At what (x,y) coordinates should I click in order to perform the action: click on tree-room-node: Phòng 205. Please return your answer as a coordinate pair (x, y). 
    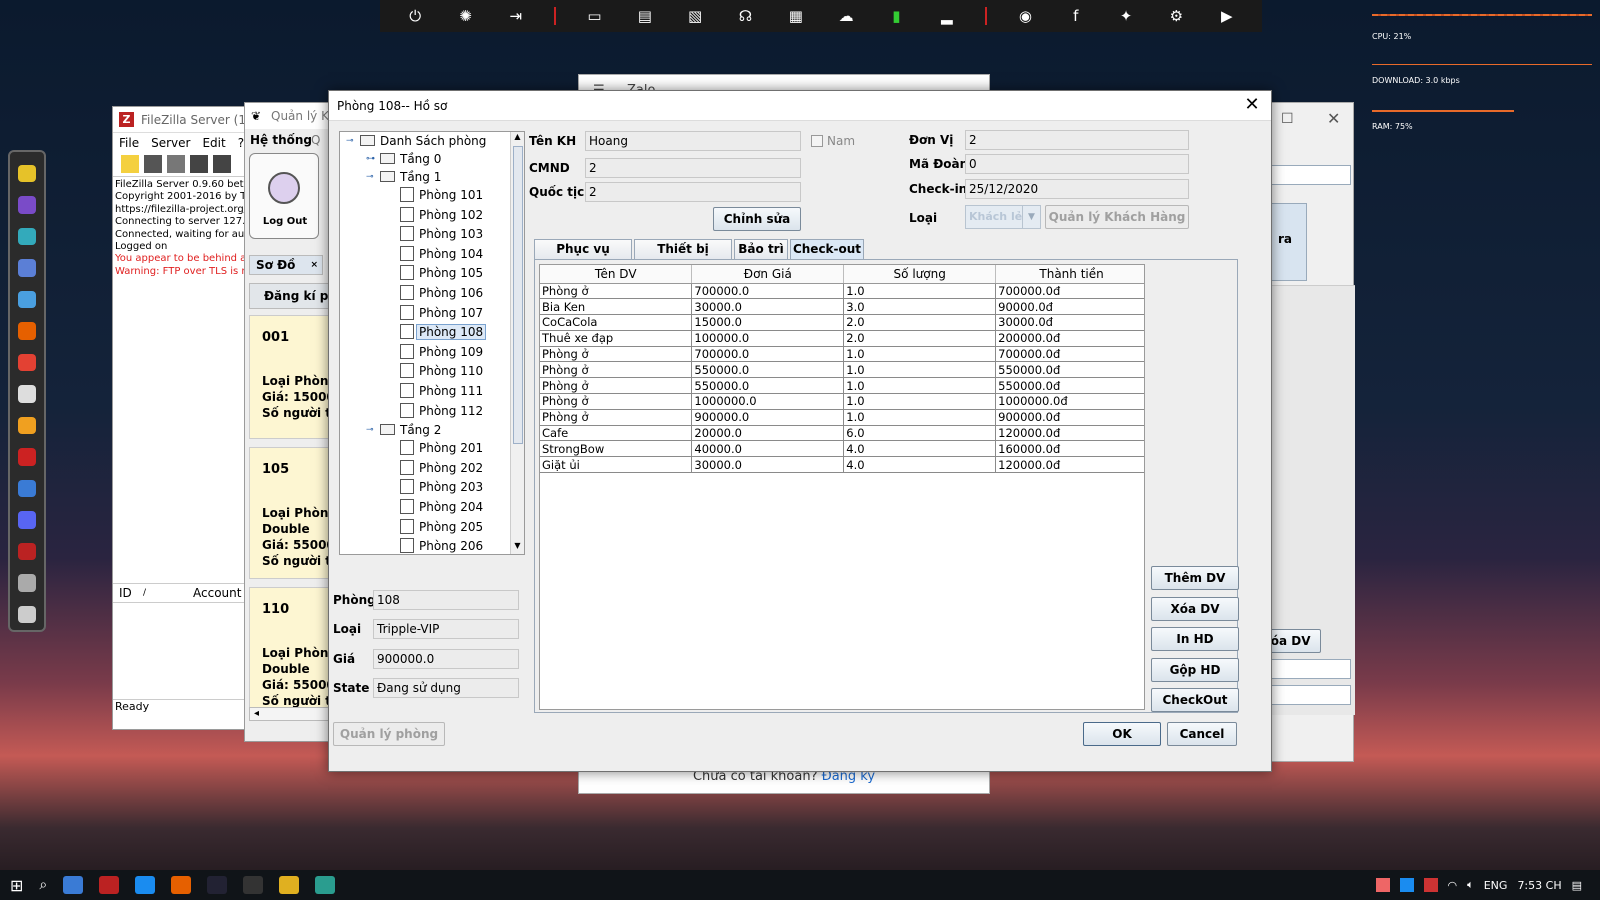
    Looking at the image, I should click on (441, 527).